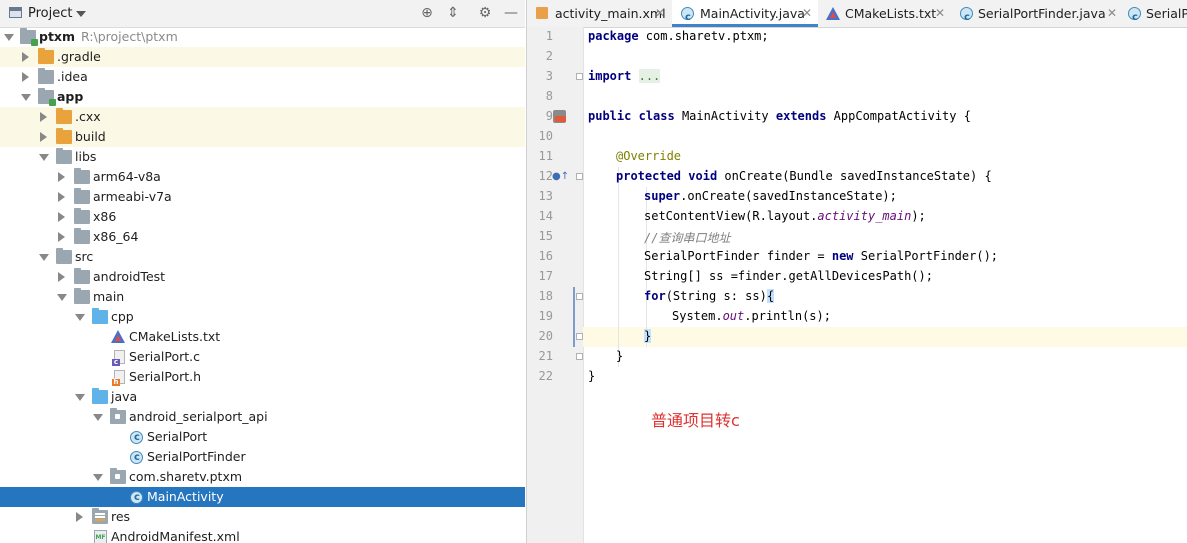 The image size is (1187, 543). What do you see at coordinates (118, 336) in the screenshot?
I see `cmake-icon` at bounding box center [118, 336].